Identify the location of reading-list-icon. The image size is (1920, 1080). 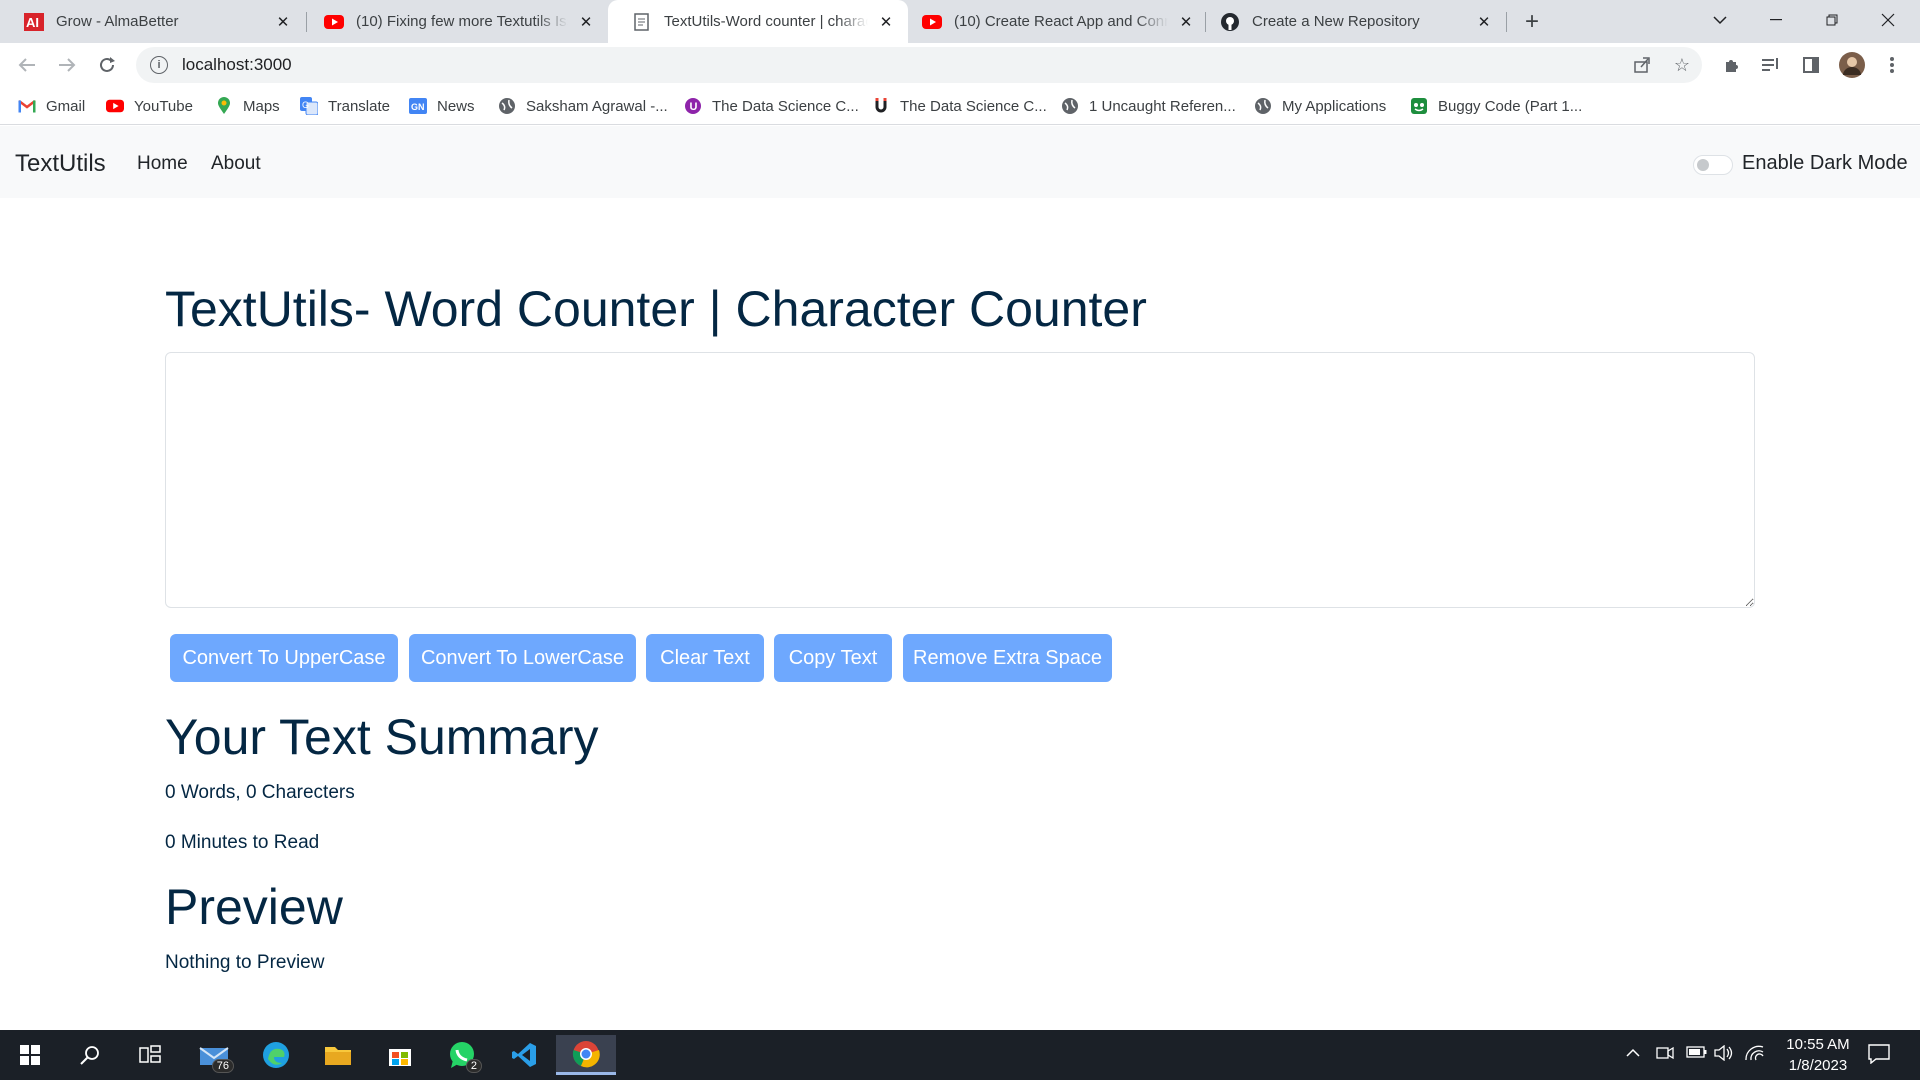
(1771, 65).